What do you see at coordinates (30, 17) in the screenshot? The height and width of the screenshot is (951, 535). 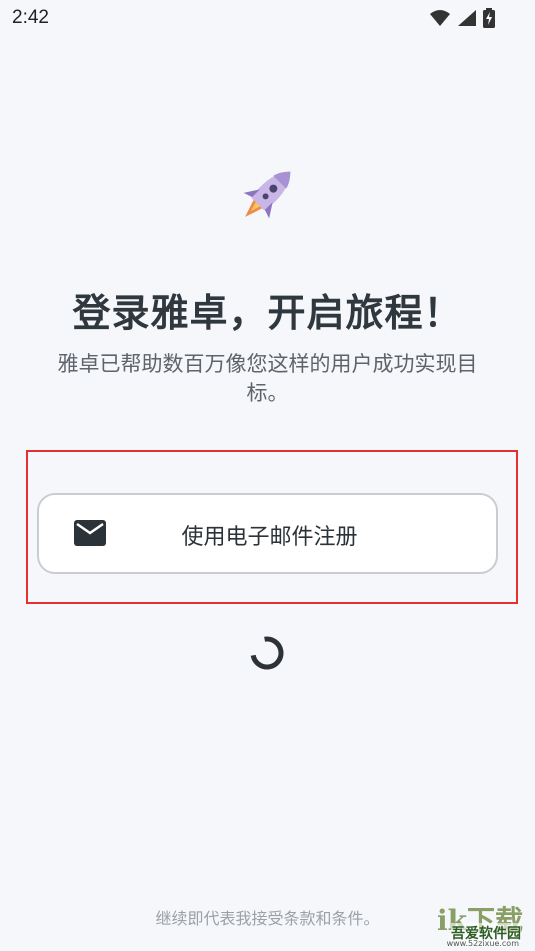 I see `status-time: 2:42` at bounding box center [30, 17].